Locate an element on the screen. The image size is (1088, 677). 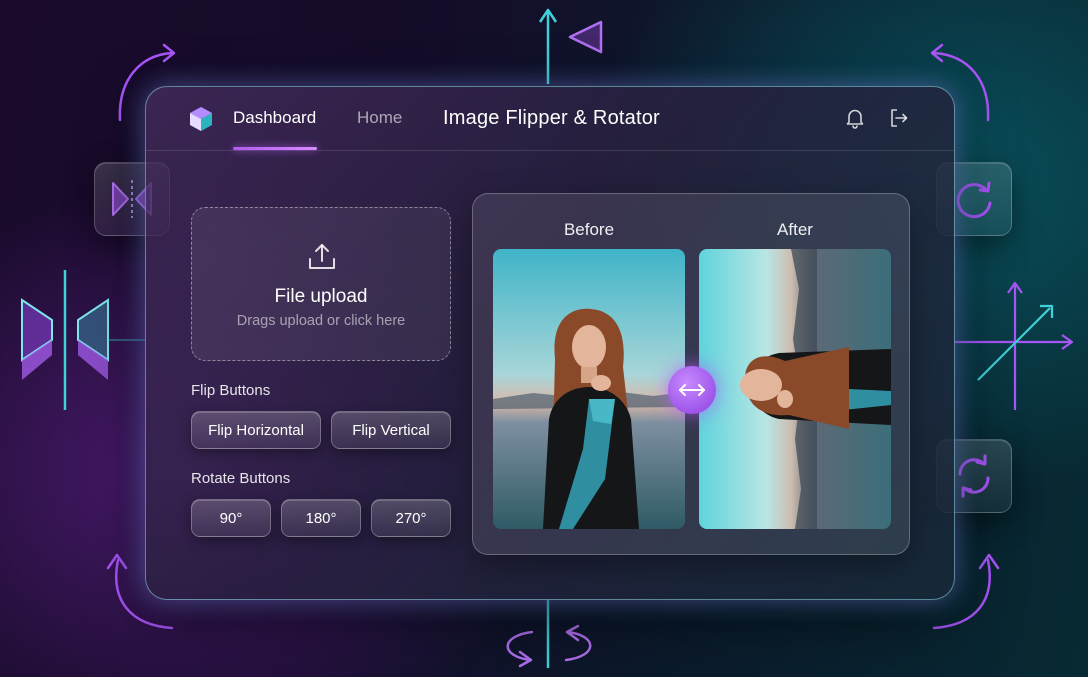
mirror-flip-icon is located at coordinates (83, 340).